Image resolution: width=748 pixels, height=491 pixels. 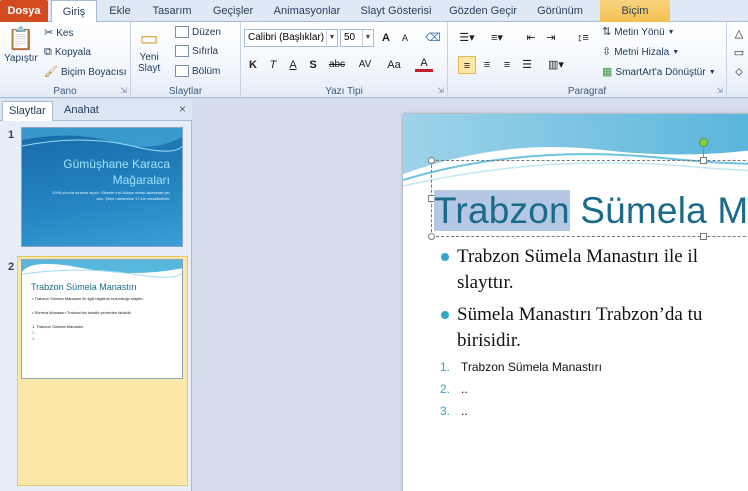 I want to click on reset-button: Sıfırla, so click(x=196, y=51).